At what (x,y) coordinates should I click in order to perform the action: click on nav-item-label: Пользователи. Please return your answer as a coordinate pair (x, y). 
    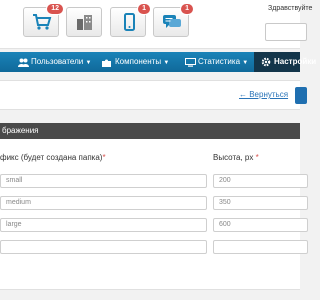
    Looking at the image, I should click on (57, 61).